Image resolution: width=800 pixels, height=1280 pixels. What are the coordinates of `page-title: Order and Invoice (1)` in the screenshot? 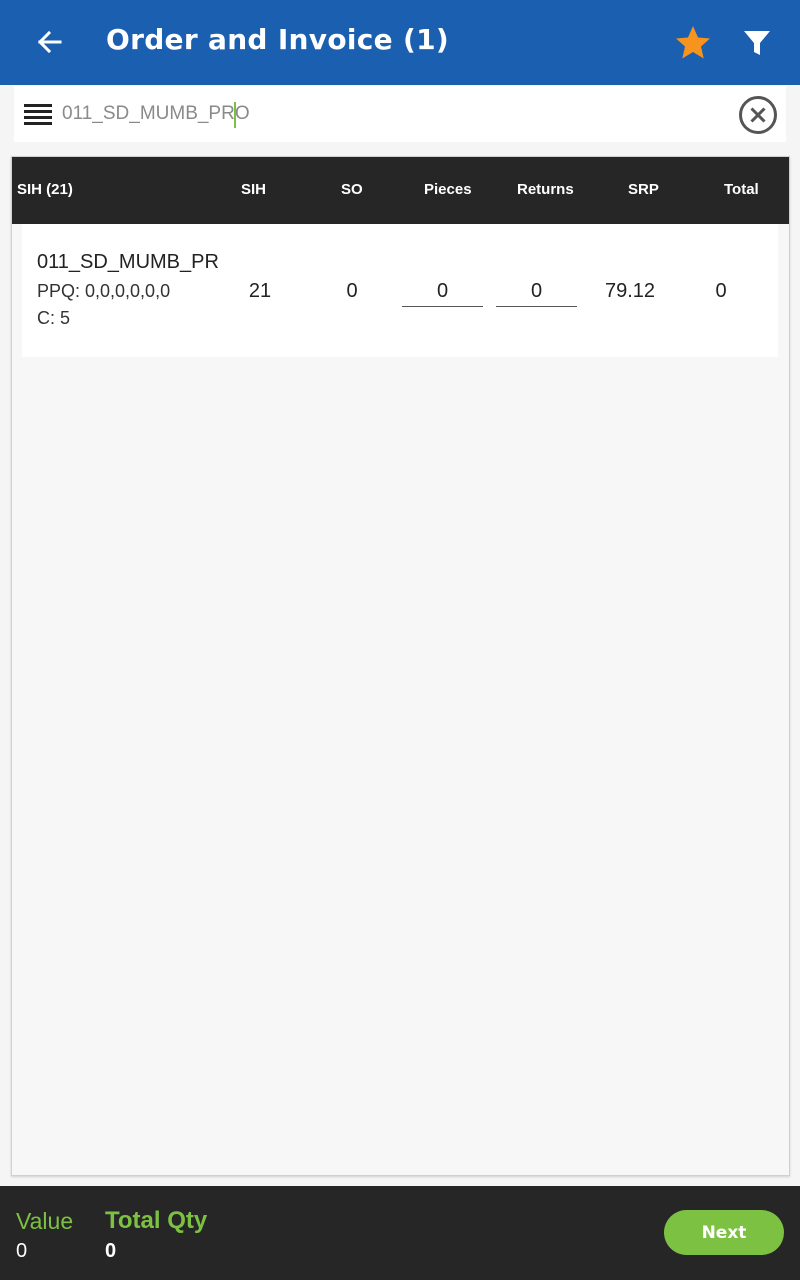 It's located at (277, 39).